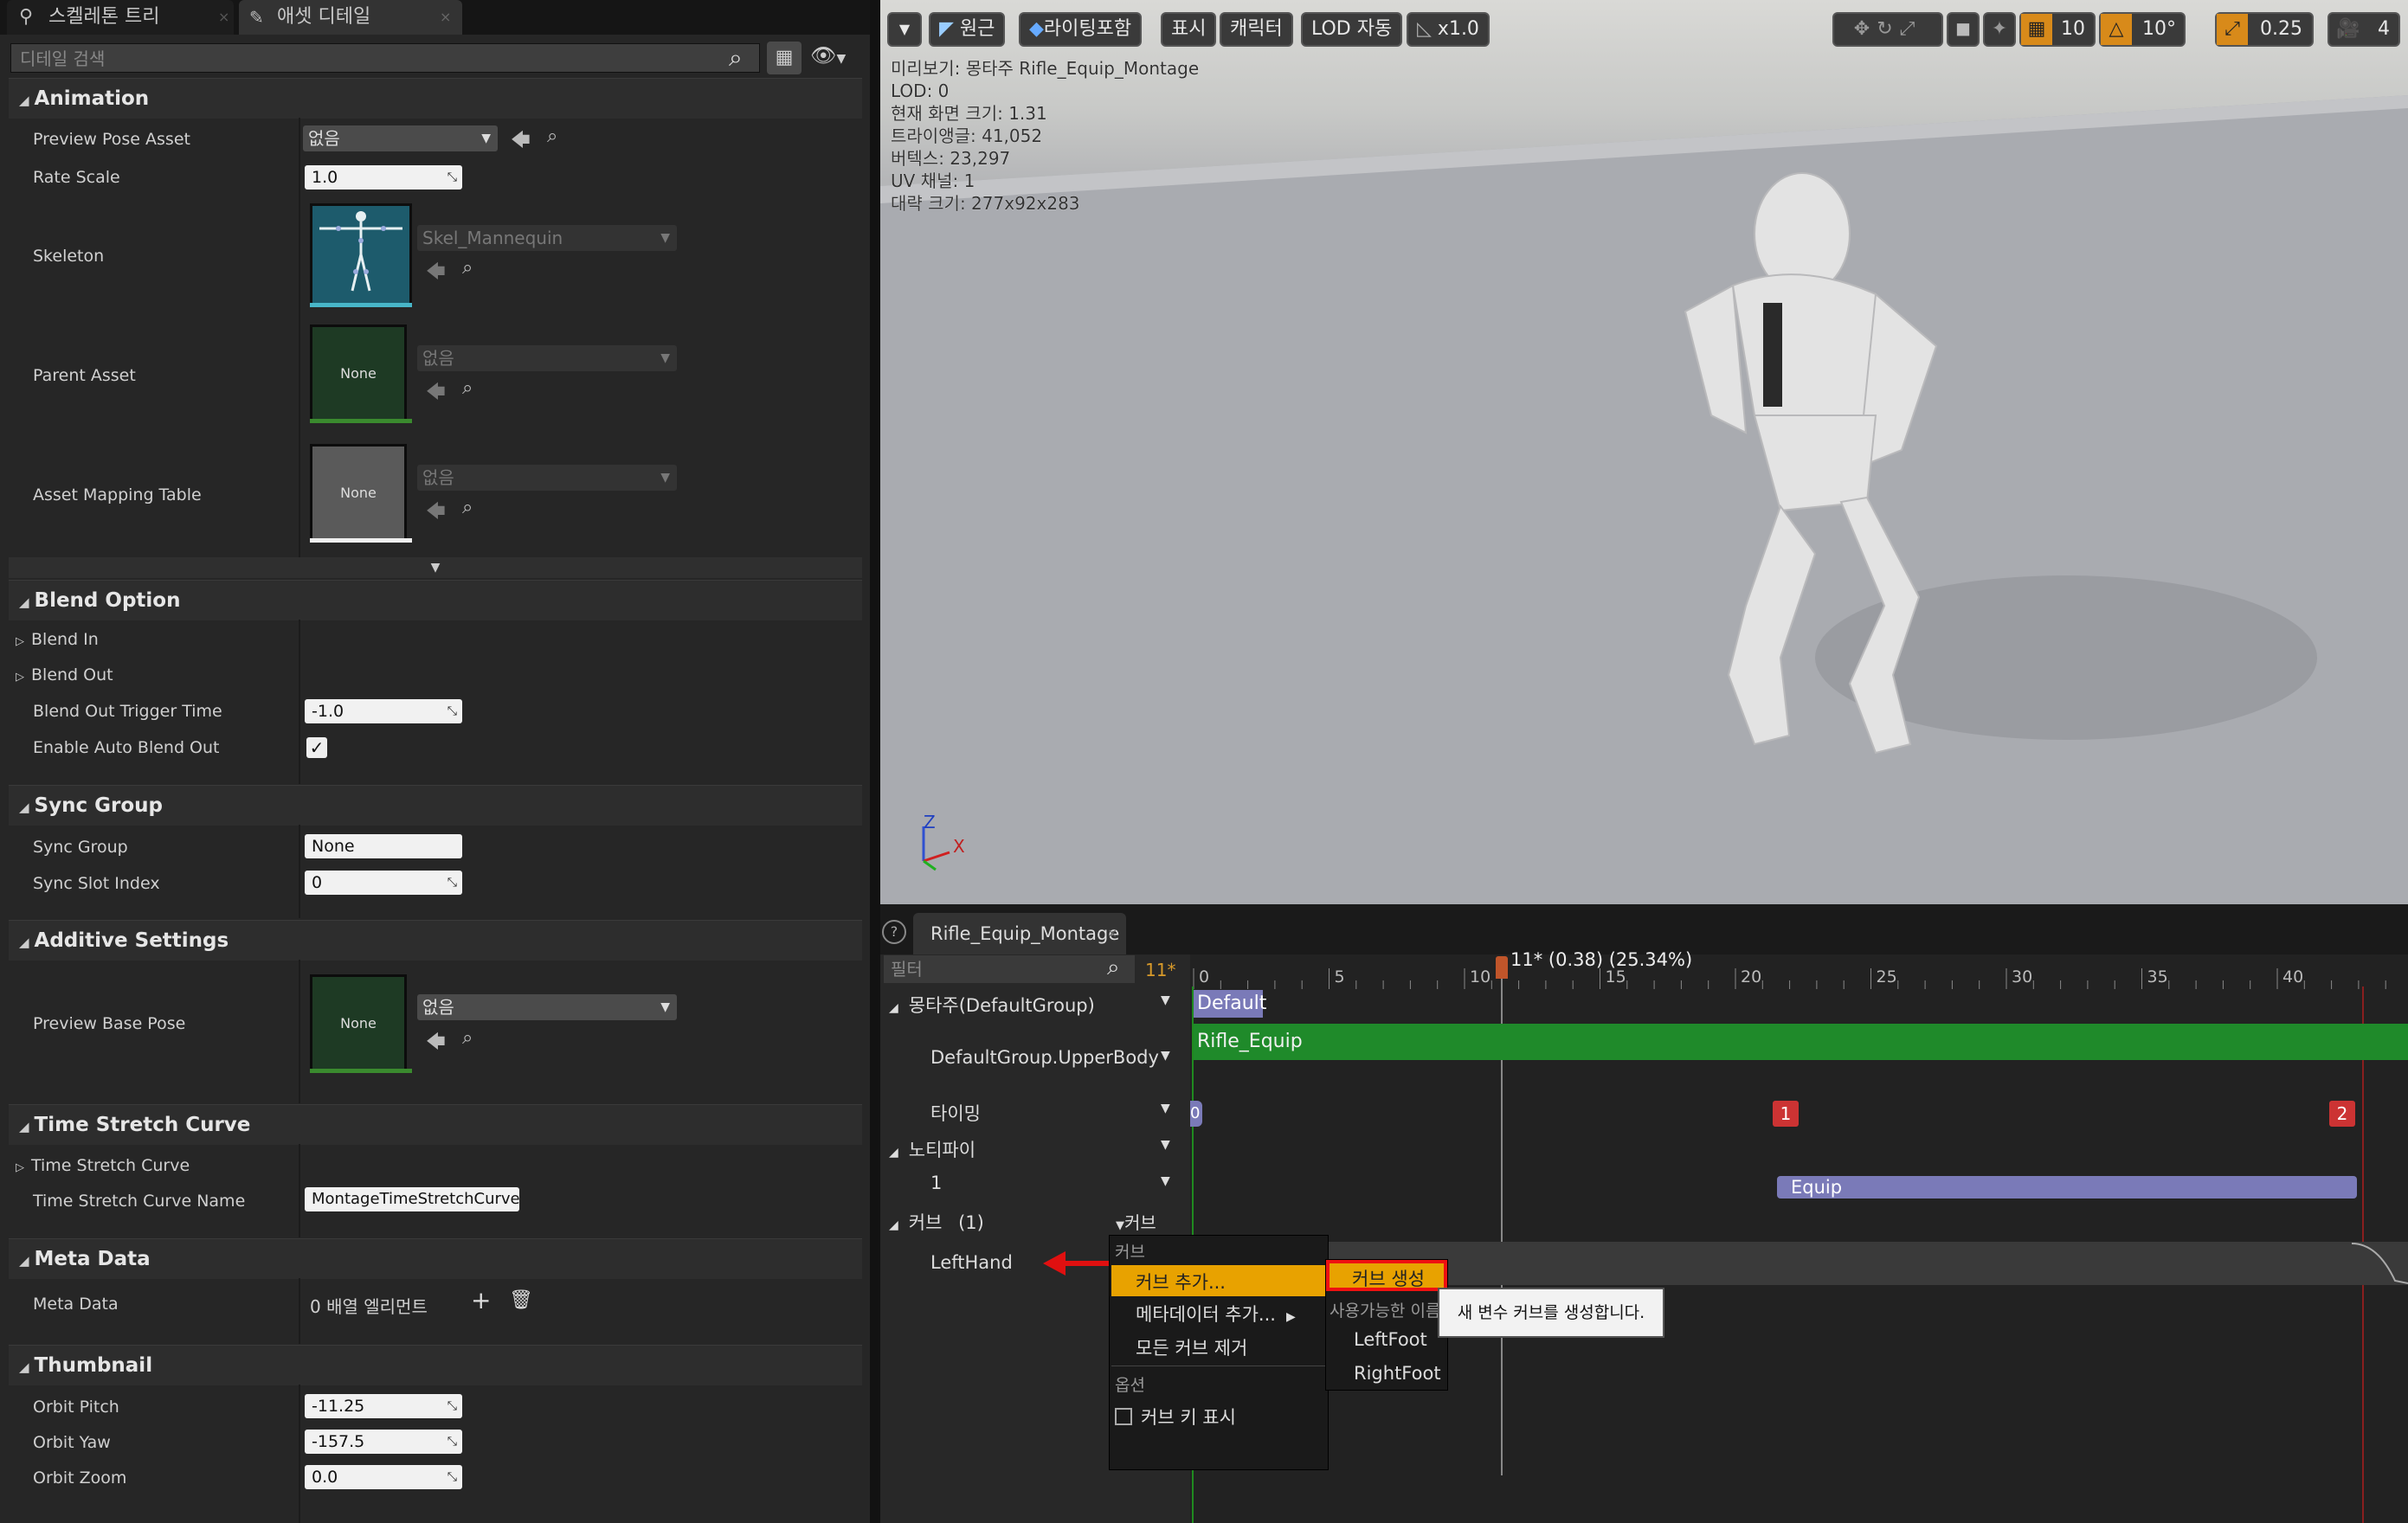 The width and height of the screenshot is (2408, 1523). What do you see at coordinates (1799, 971) in the screenshot?
I see `timeline-ruler: 0 5 10 15 20 25 30 35 40` at bounding box center [1799, 971].